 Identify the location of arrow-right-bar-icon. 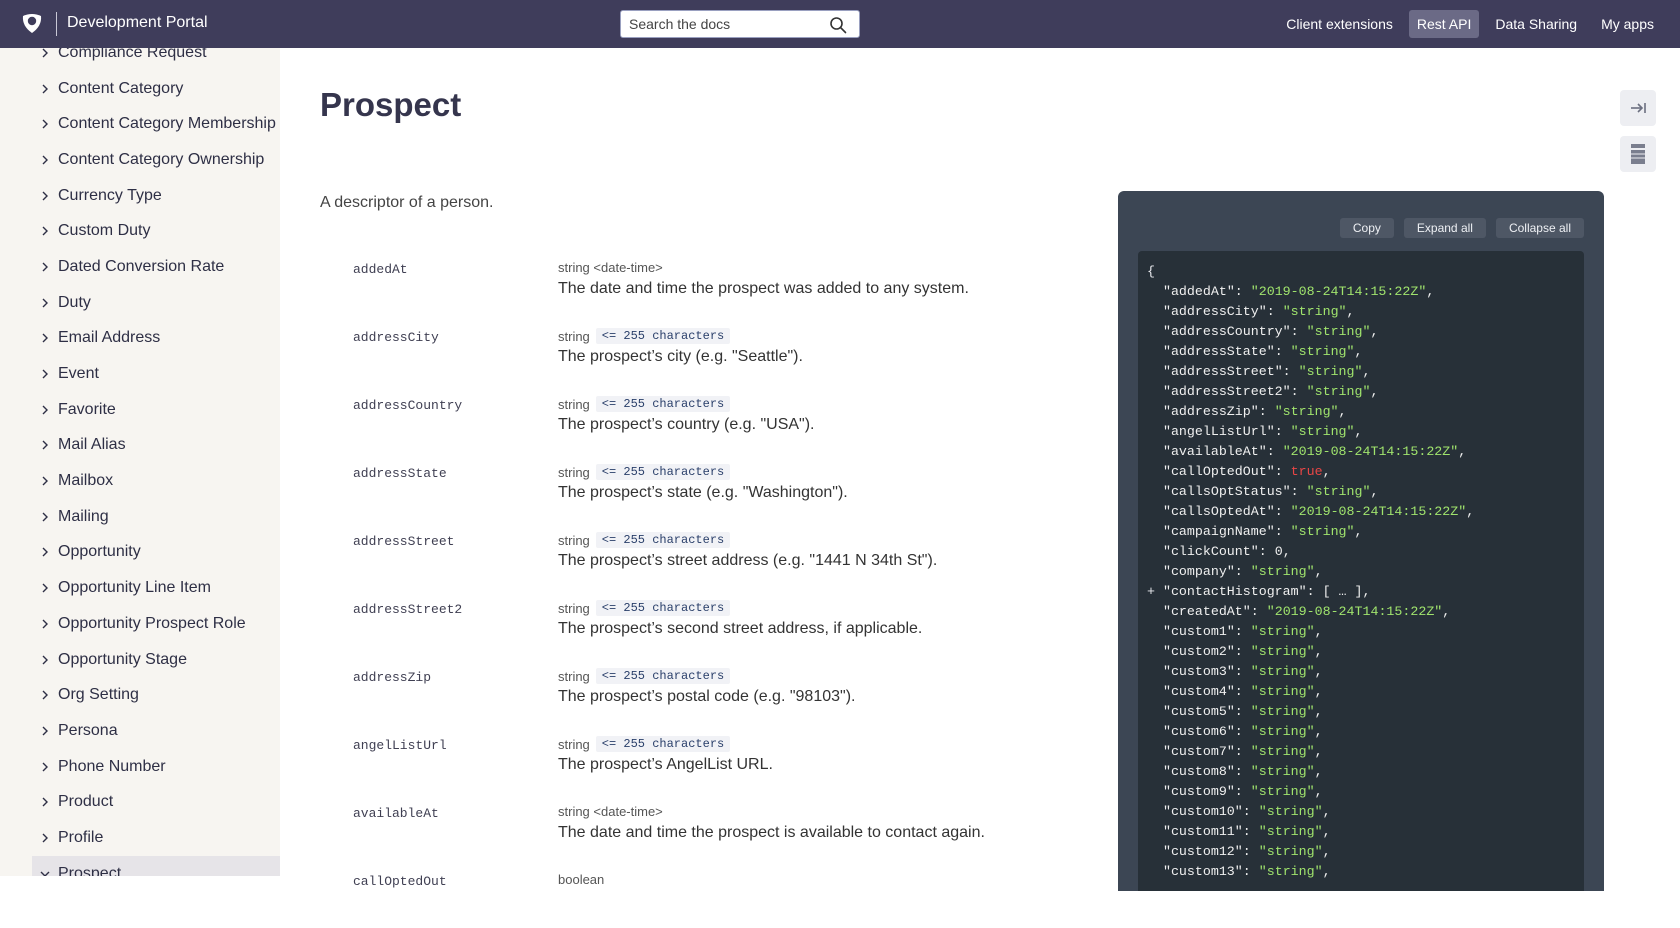
(1638, 108).